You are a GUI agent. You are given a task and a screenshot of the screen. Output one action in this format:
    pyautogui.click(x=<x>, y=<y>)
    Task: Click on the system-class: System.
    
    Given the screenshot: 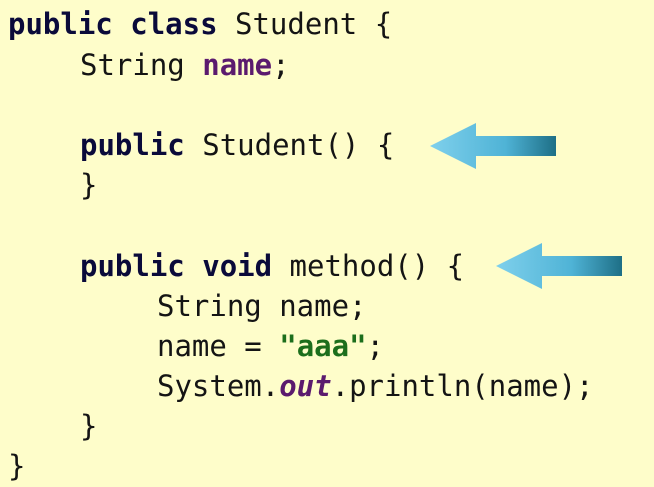 What is the action you would take?
    pyautogui.click(x=218, y=386)
    